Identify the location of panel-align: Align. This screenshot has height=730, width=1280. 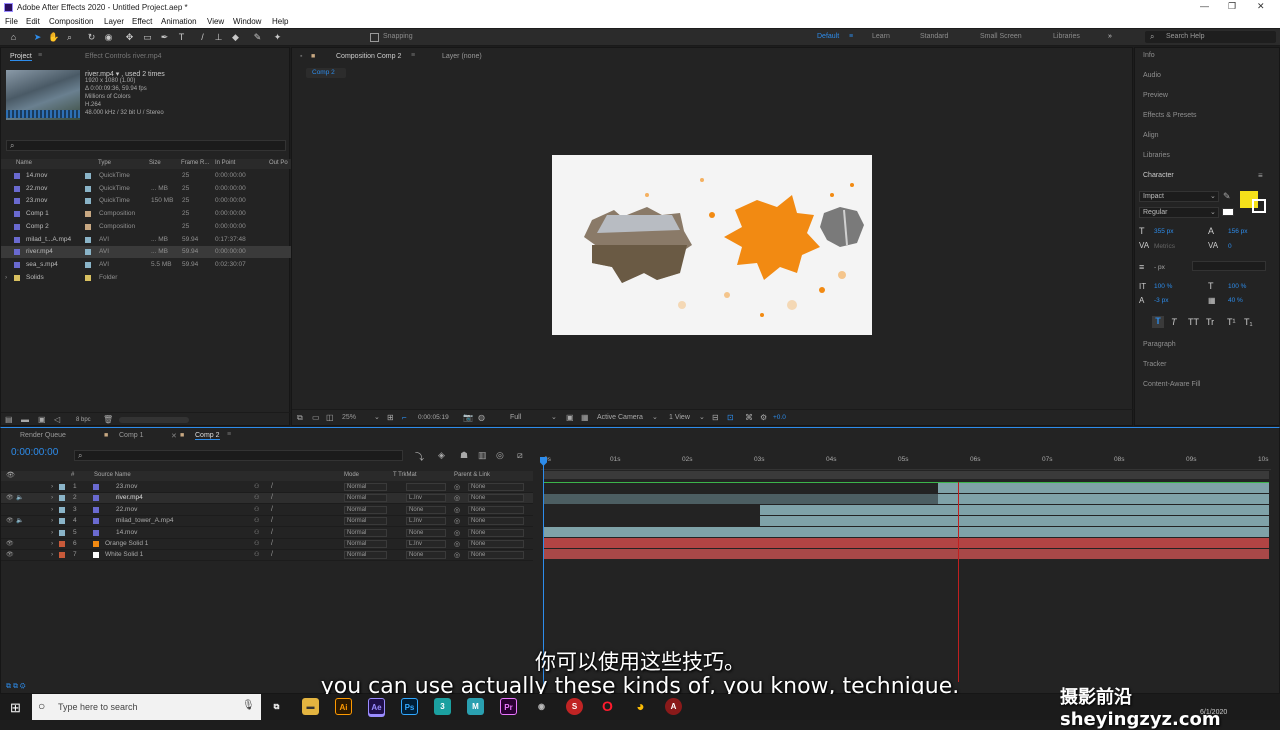
(1151, 135).